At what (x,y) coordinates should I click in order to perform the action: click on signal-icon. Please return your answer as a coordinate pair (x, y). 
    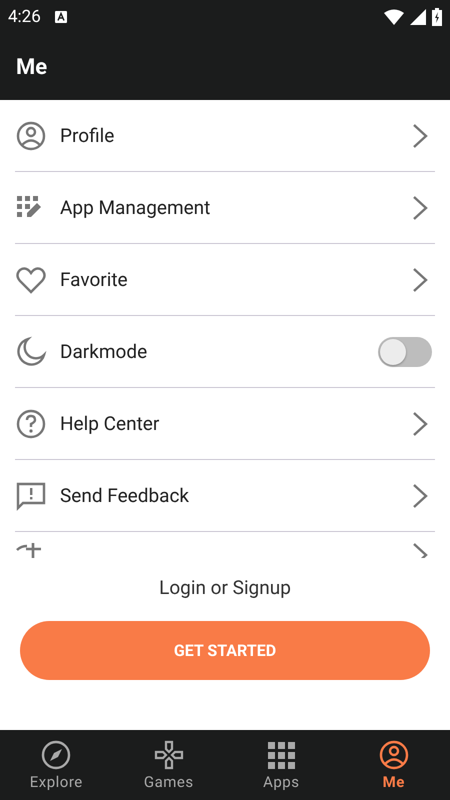
    Looking at the image, I should click on (418, 17).